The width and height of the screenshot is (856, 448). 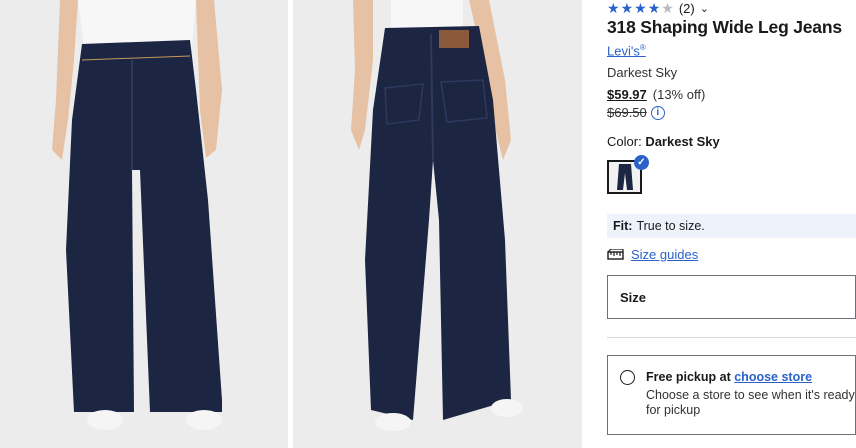 What do you see at coordinates (633, 297) in the screenshot?
I see `size-label: Size` at bounding box center [633, 297].